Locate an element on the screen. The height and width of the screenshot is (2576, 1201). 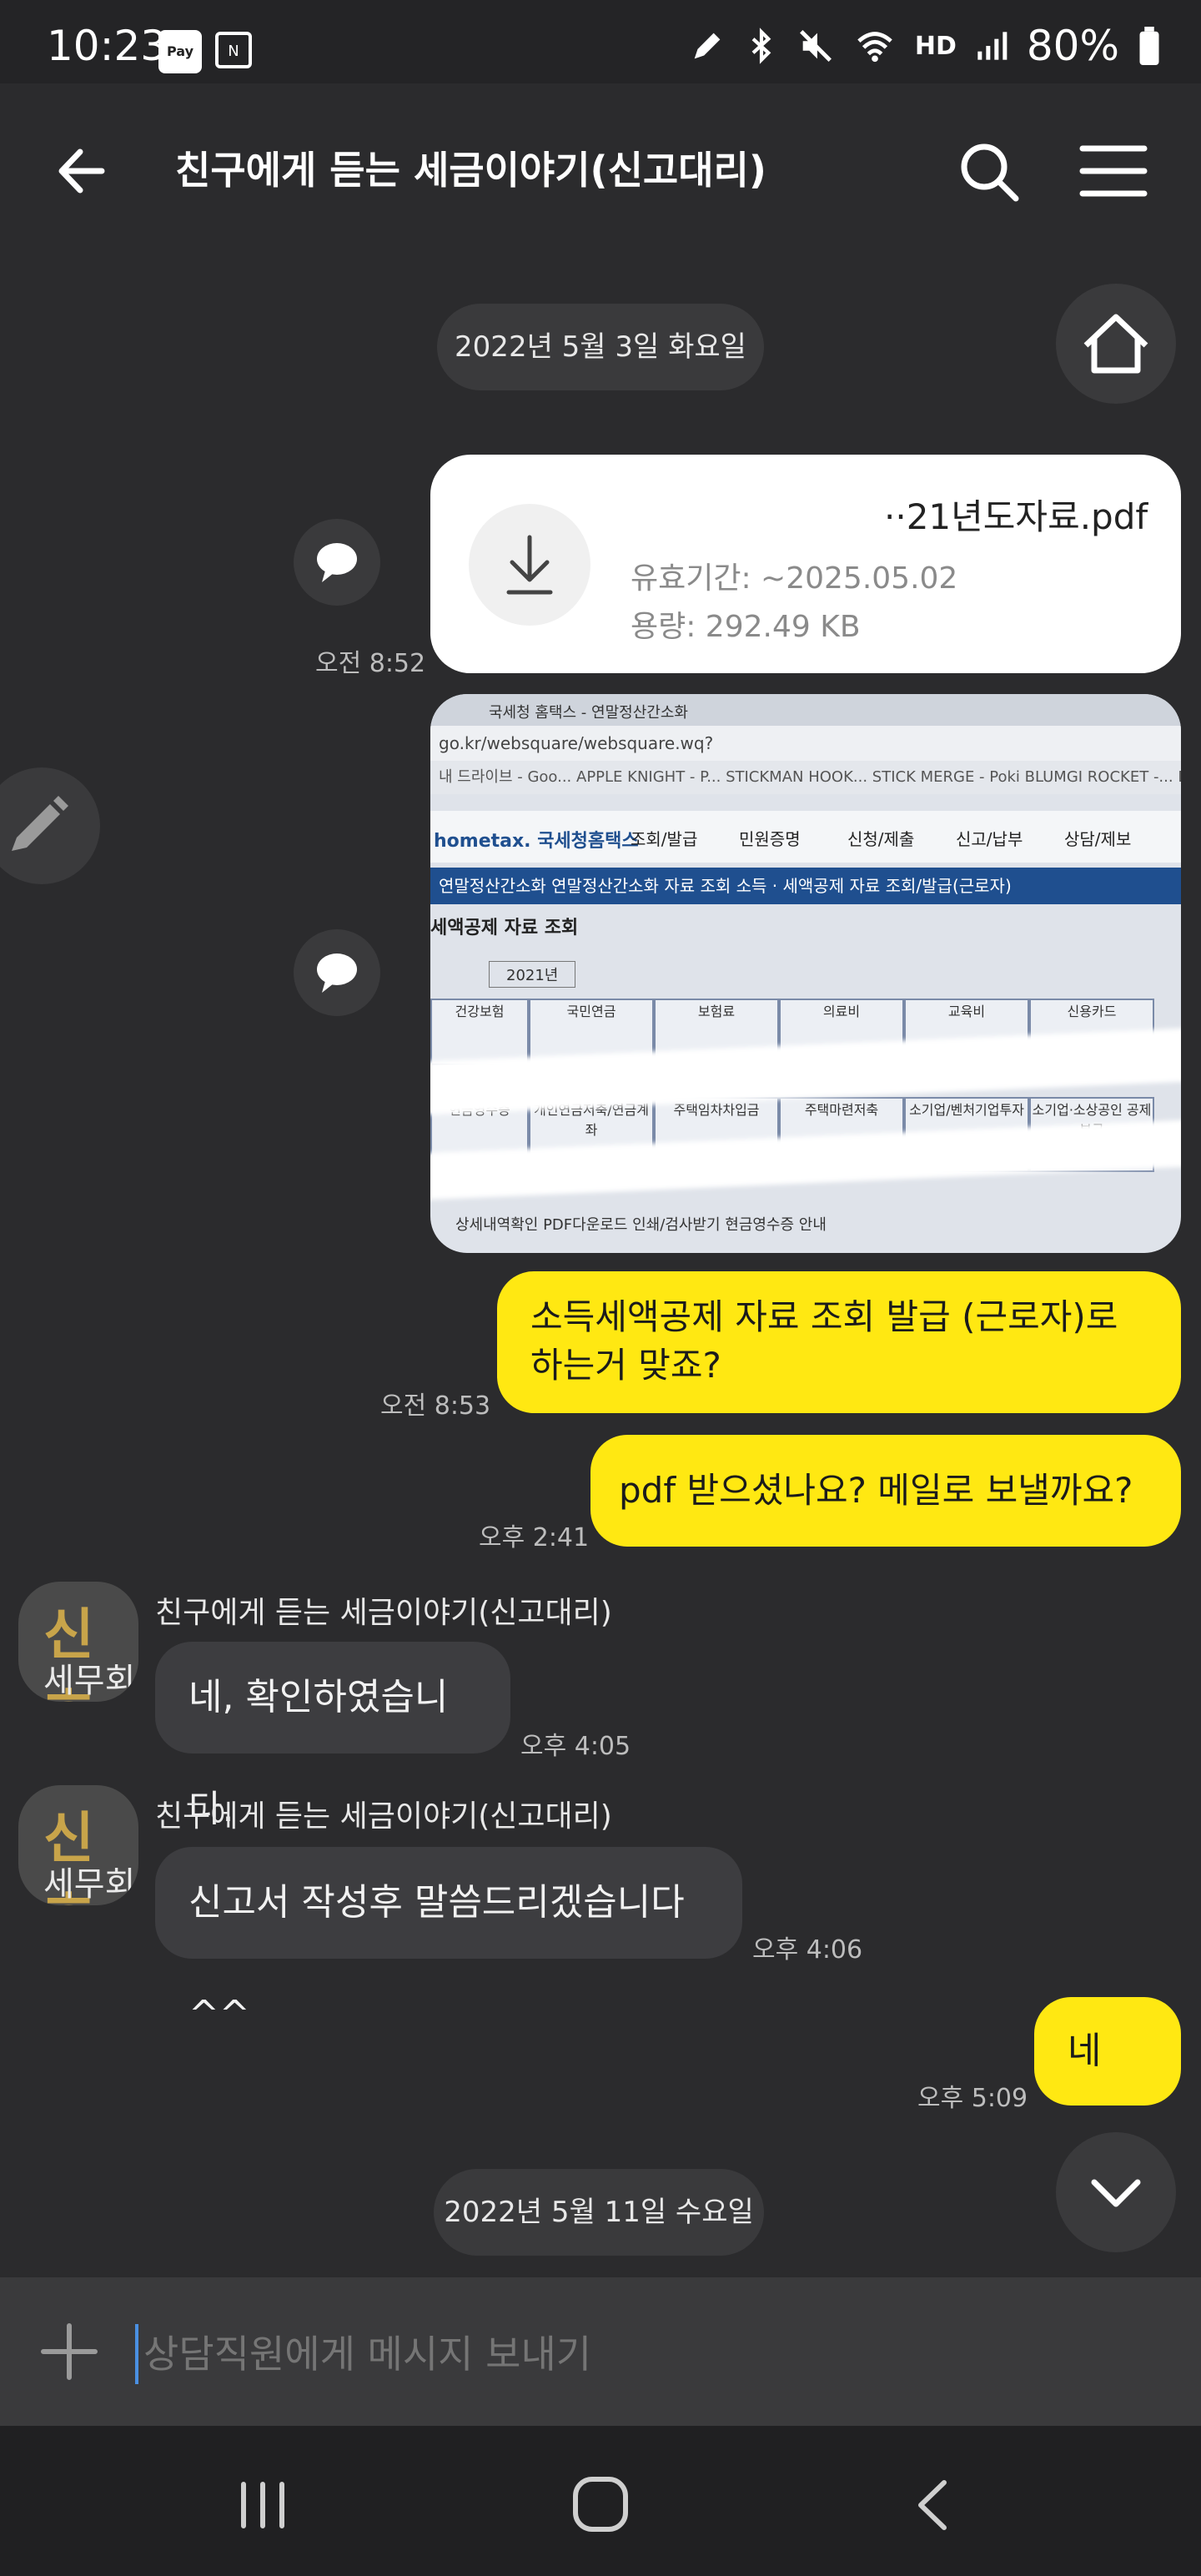
hamburger-menu-icon is located at coordinates (1114, 171).